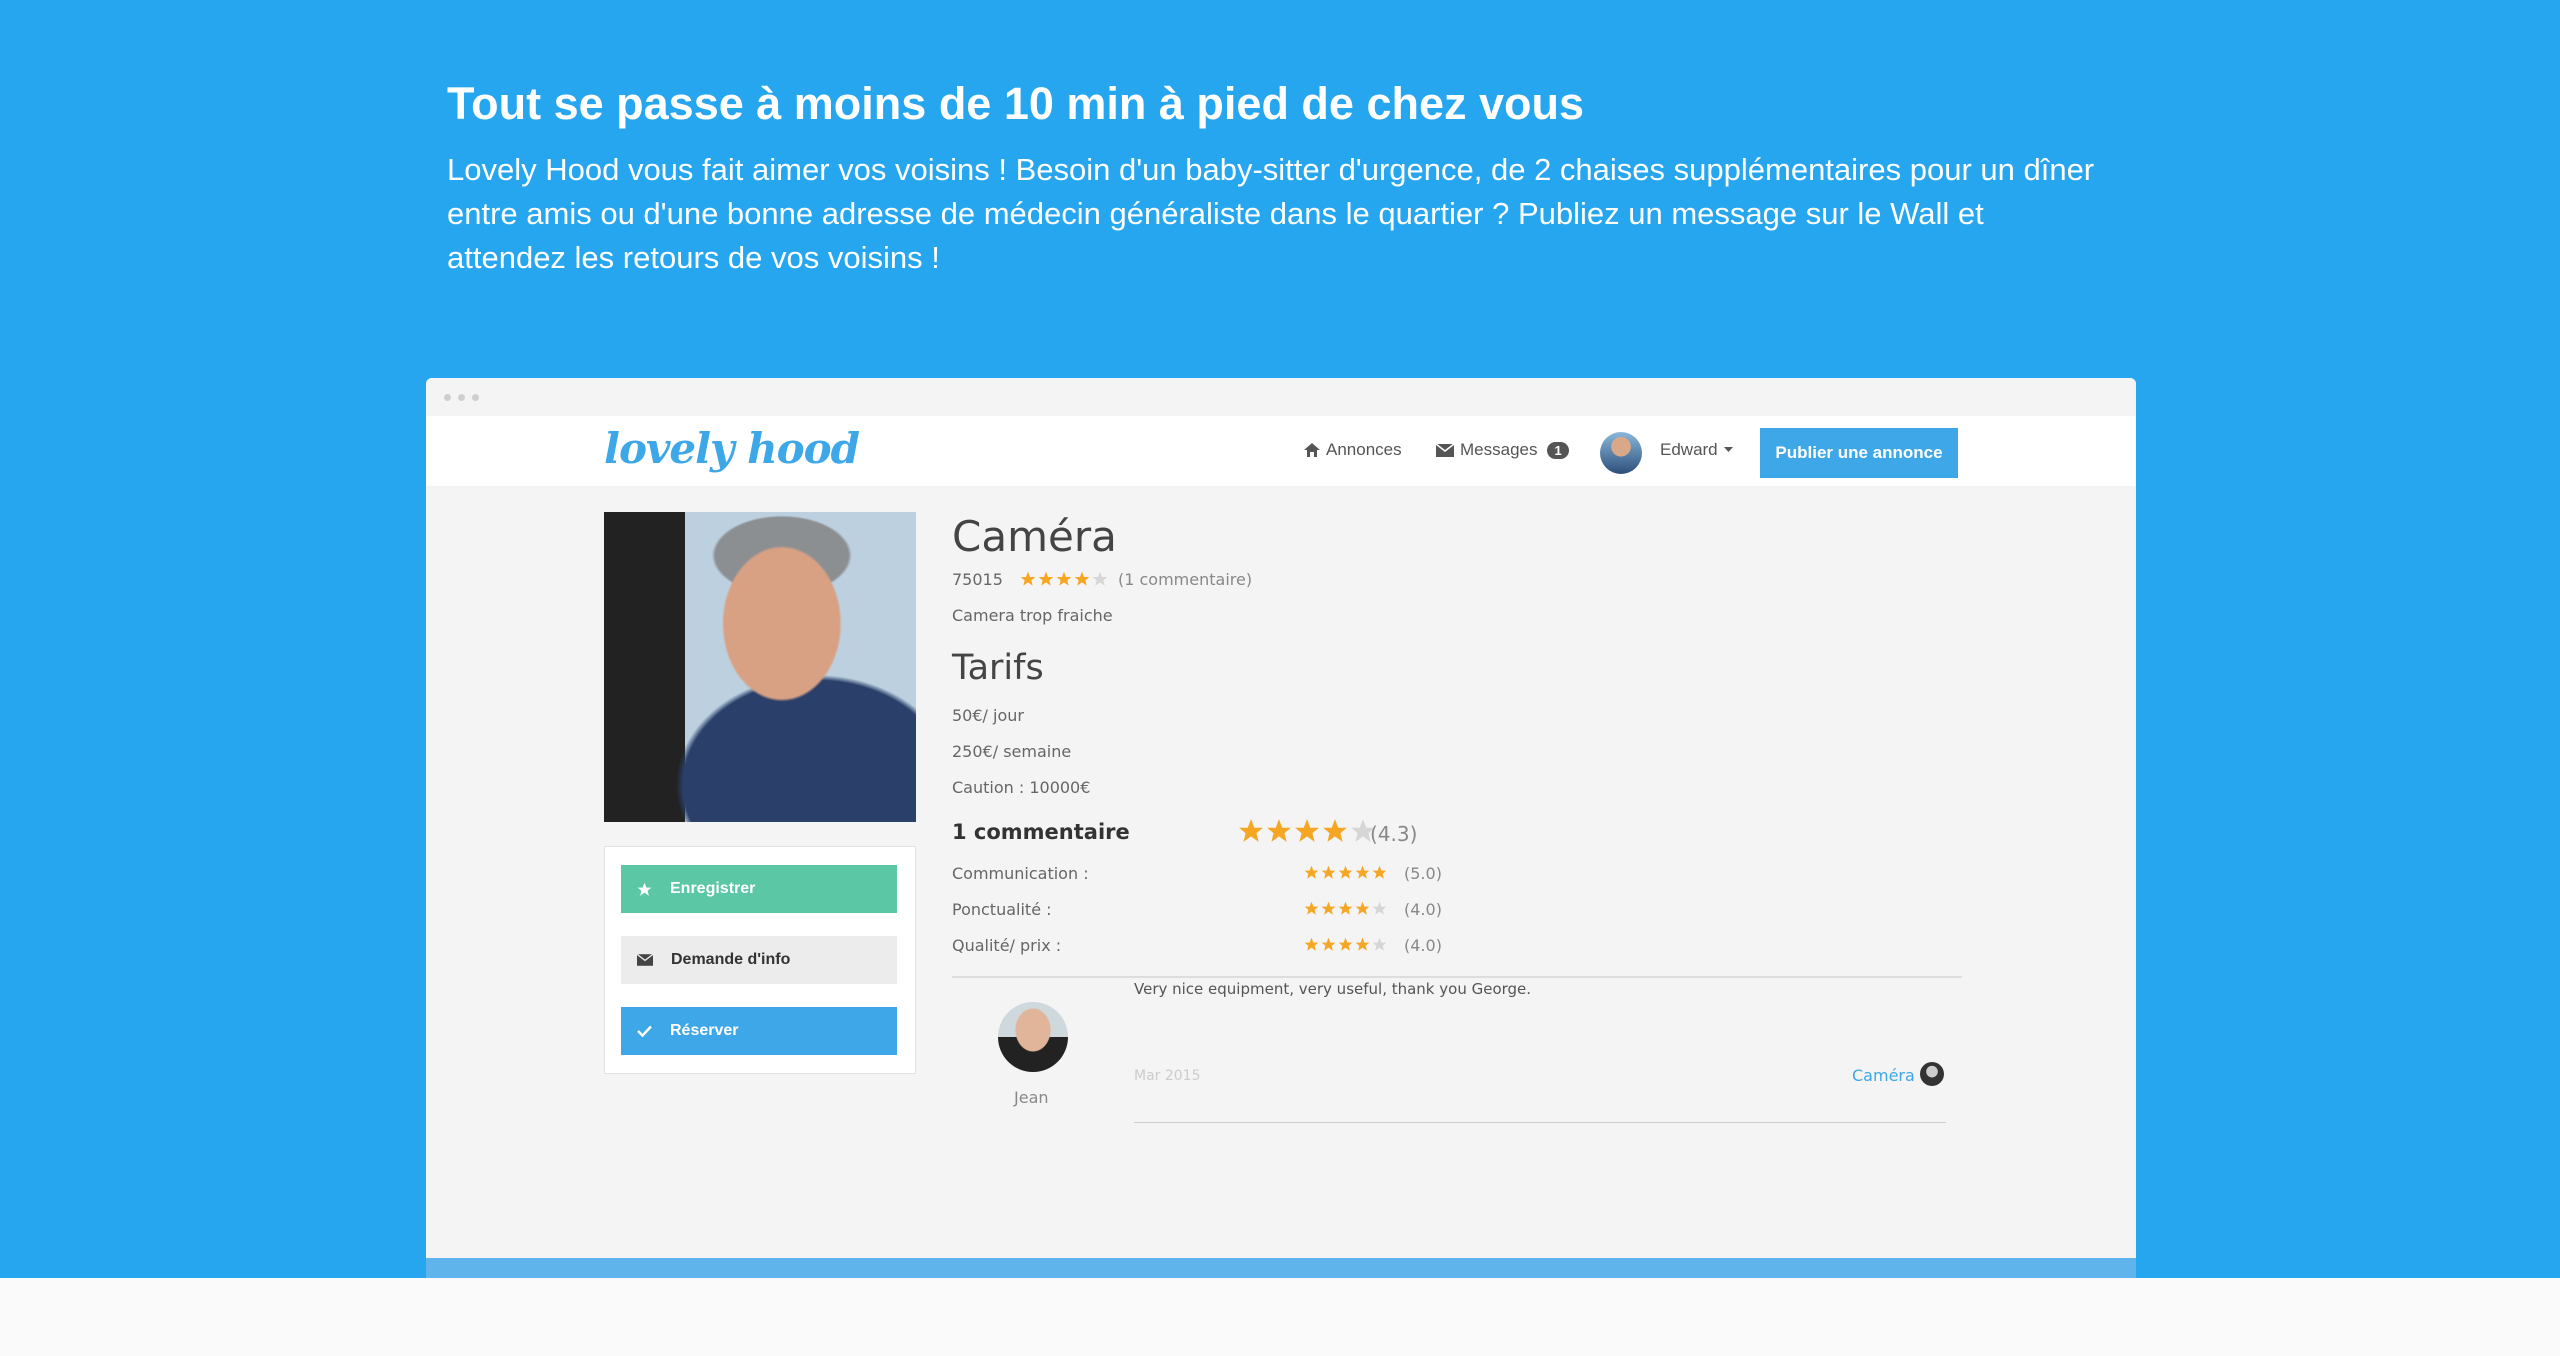  What do you see at coordinates (644, 1031) in the screenshot?
I see `check-icon` at bounding box center [644, 1031].